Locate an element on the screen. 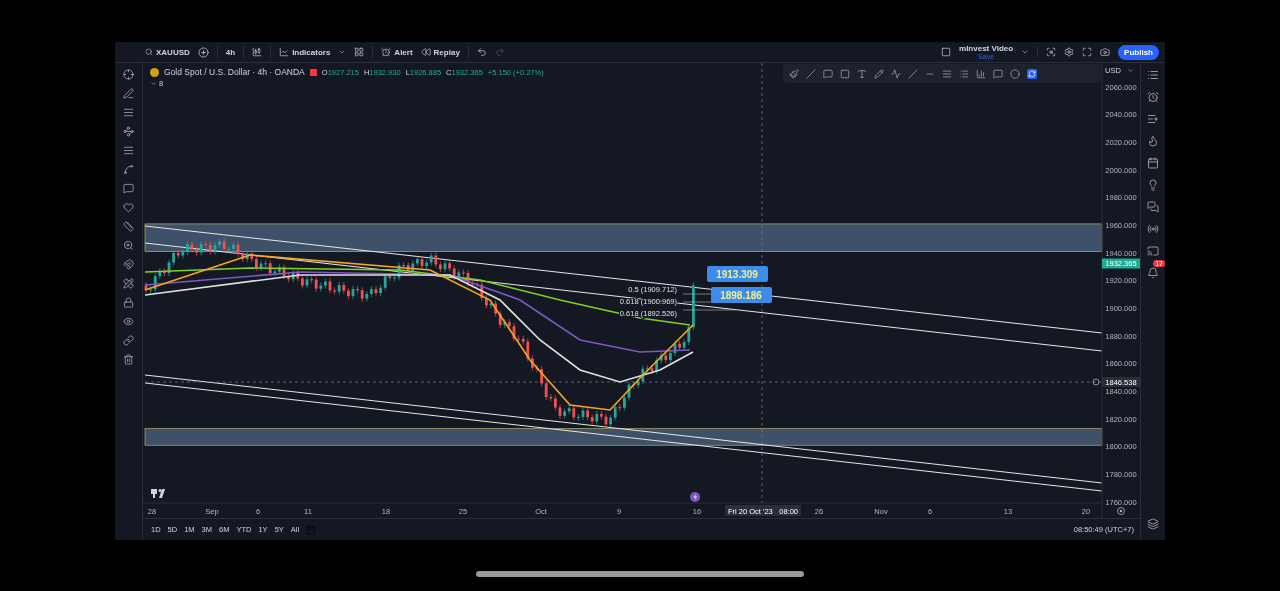  price-callout: 1913.309 is located at coordinates (737, 274).